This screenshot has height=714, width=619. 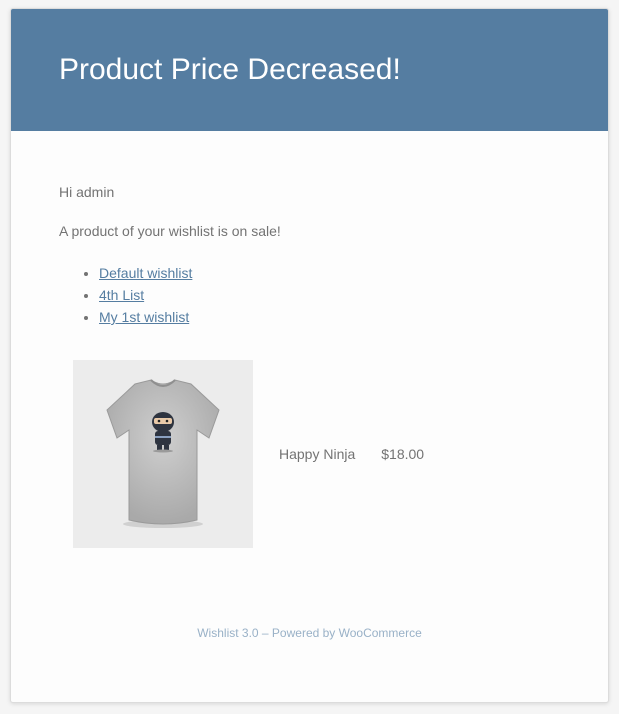 What do you see at coordinates (403, 454) in the screenshot?
I see `product-price: $18.00` at bounding box center [403, 454].